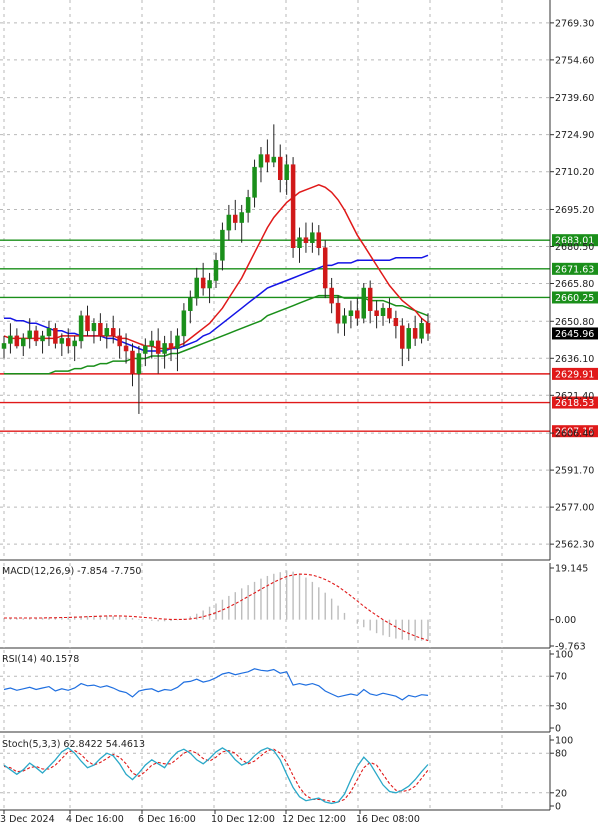 The image size is (600, 830). What do you see at coordinates (388, 819) in the screenshot?
I see `time-tick-label: 16 Dec 08:00` at bounding box center [388, 819].